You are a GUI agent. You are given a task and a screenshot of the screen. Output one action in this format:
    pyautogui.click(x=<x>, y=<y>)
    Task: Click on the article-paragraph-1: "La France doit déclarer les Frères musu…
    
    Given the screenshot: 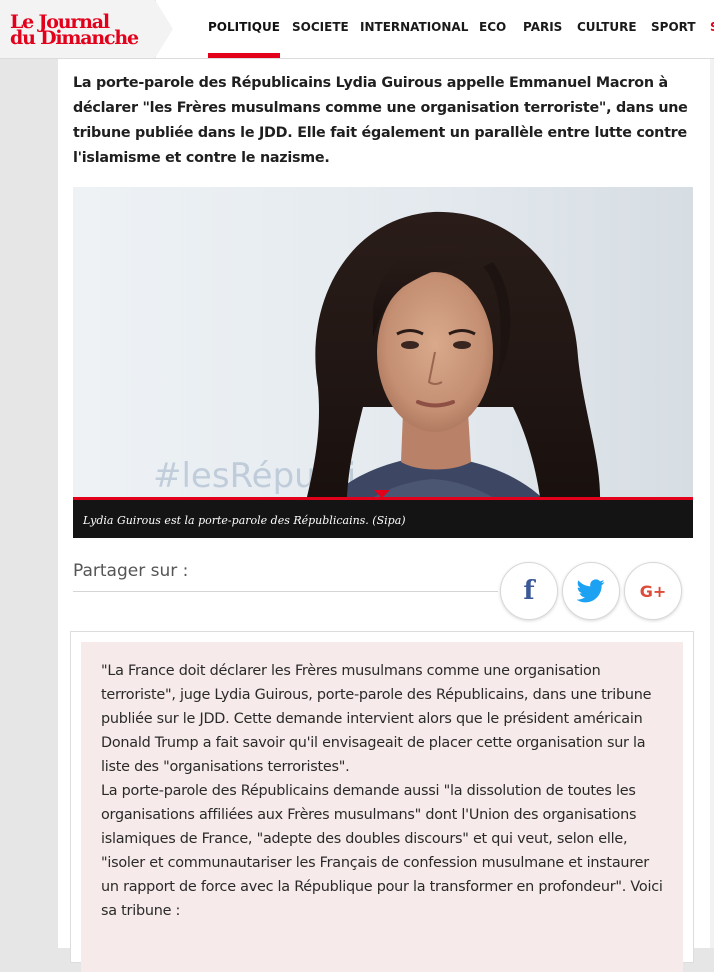 What is the action you would take?
    pyautogui.click(x=376, y=719)
    